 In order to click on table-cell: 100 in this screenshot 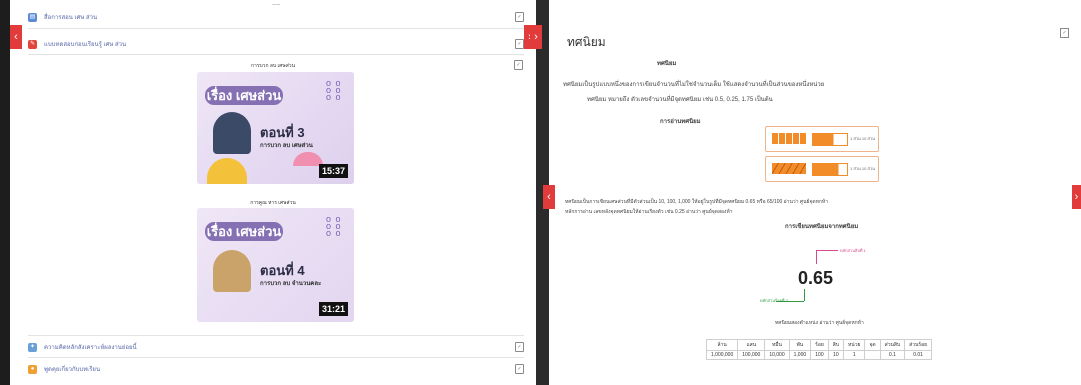, I will do `click(819, 355)`.